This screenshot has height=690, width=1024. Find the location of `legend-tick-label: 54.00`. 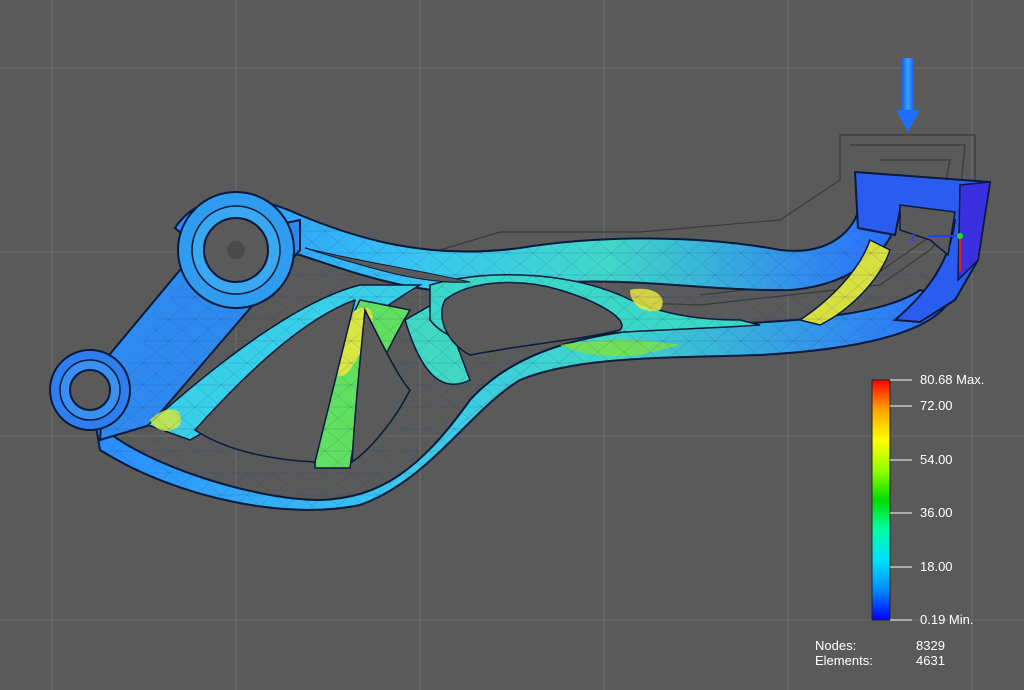

legend-tick-label: 54.00 is located at coordinates (936, 459).